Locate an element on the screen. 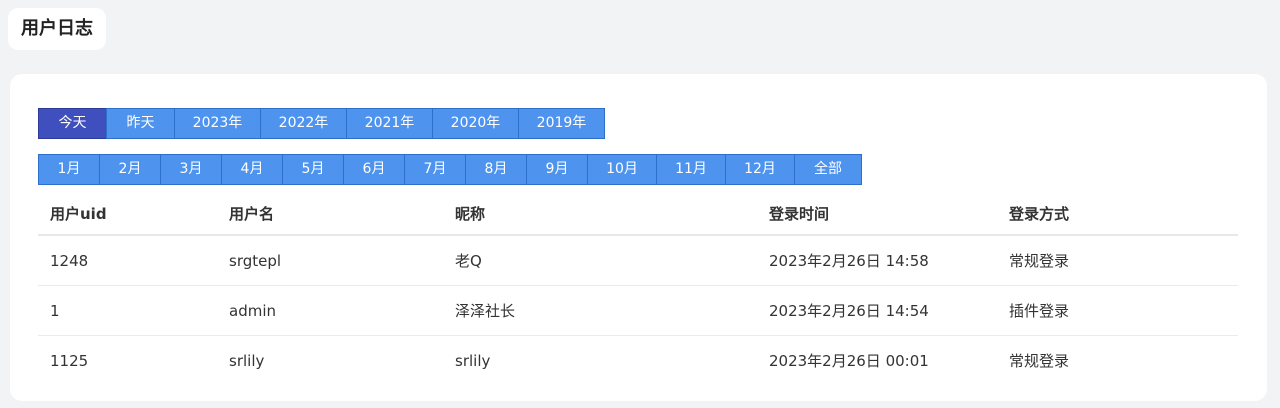 The image size is (1280, 408). filter-month-4-button: 4月 is located at coordinates (252, 169).